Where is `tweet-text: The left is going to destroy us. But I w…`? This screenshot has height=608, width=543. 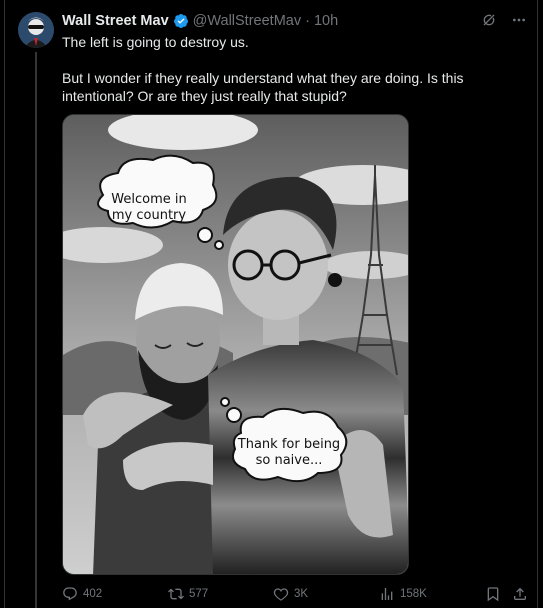
tweet-text: The left is going to destroy us. But I w… is located at coordinates (277, 69).